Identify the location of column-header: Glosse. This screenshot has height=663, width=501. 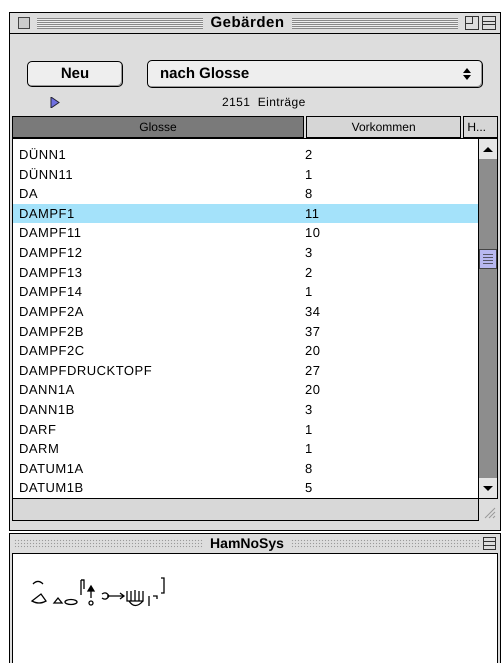
(158, 127).